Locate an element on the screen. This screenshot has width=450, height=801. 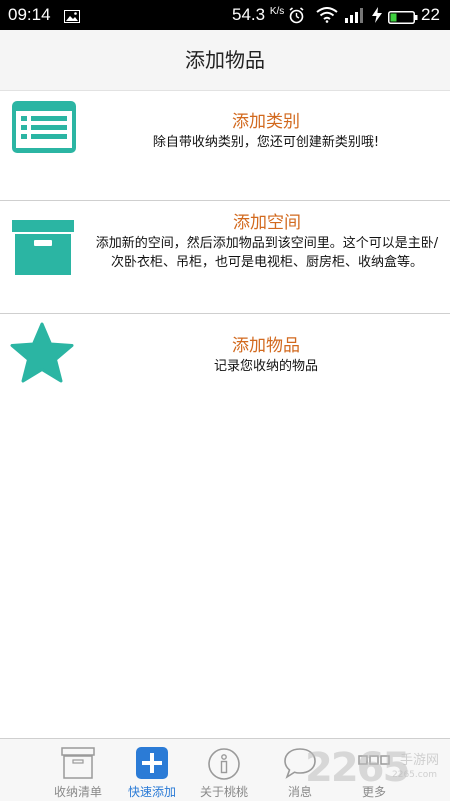
option-add-item: 添加物品 记录您收纳的物品 is located at coordinates (225, 359).